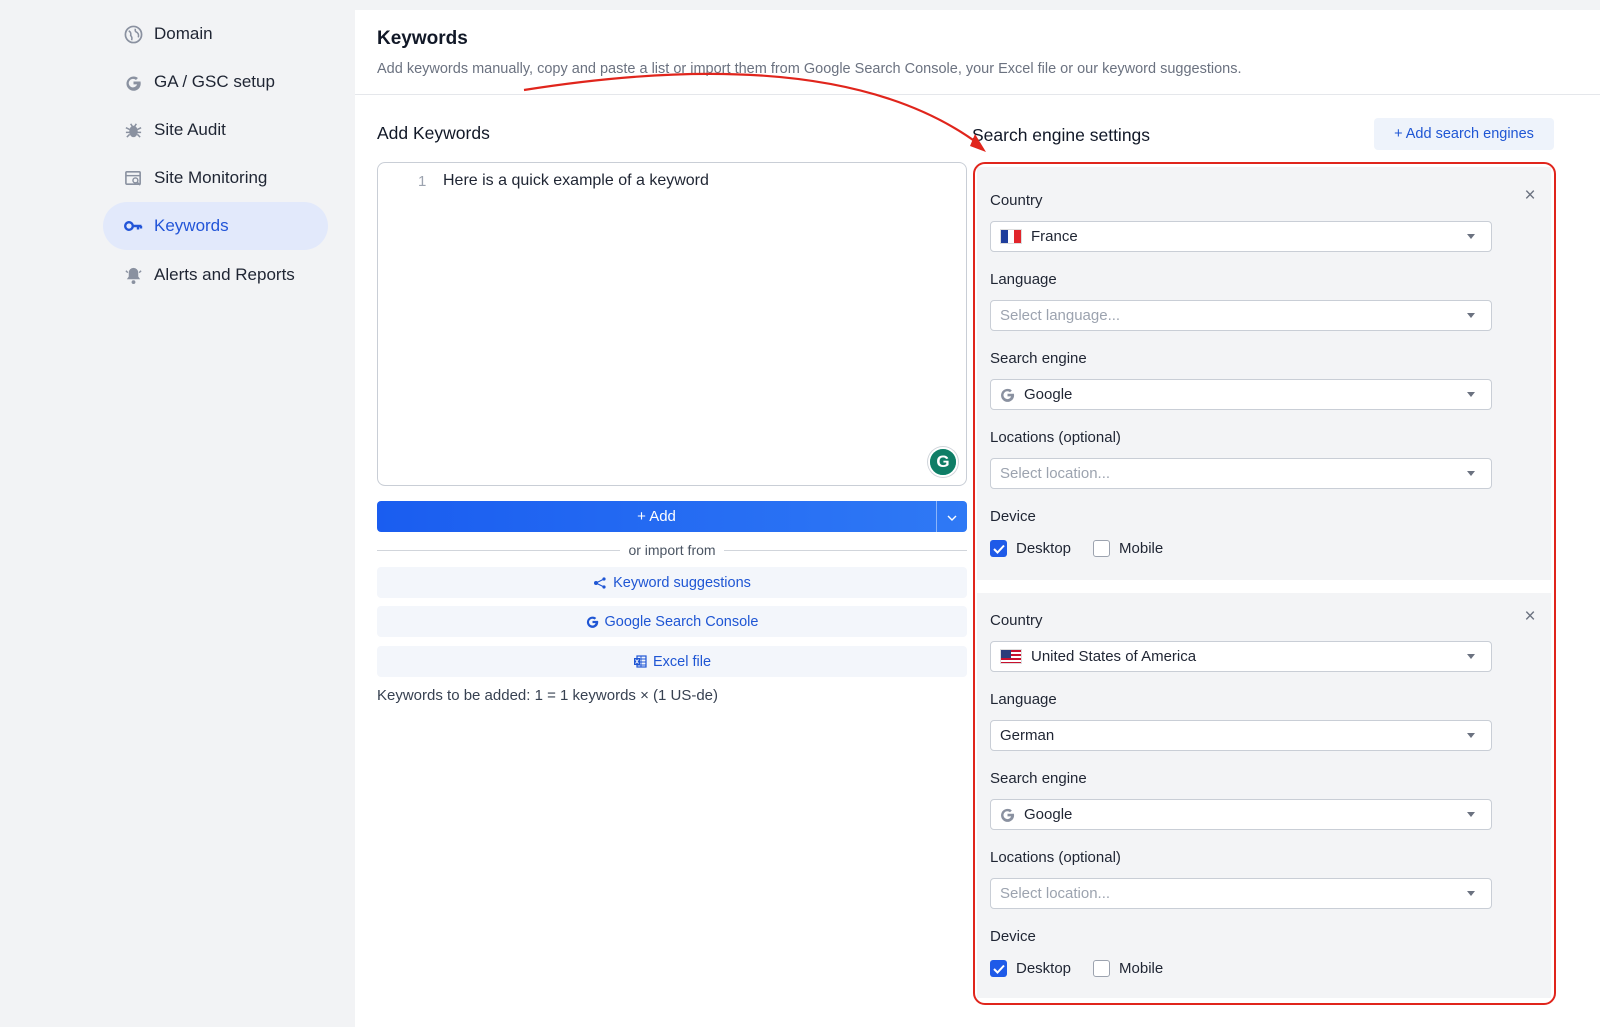  What do you see at coordinates (1061, 135) in the screenshot?
I see `search-engine-settings-title: Search engine settings` at bounding box center [1061, 135].